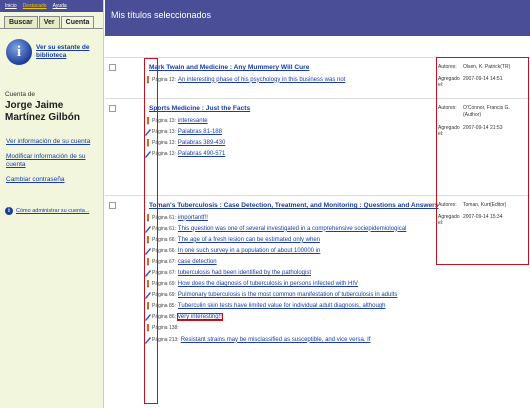  Describe the element at coordinates (50, 161) in the screenshot. I see `edit-account-link: Modificar información de su cuenta` at that location.